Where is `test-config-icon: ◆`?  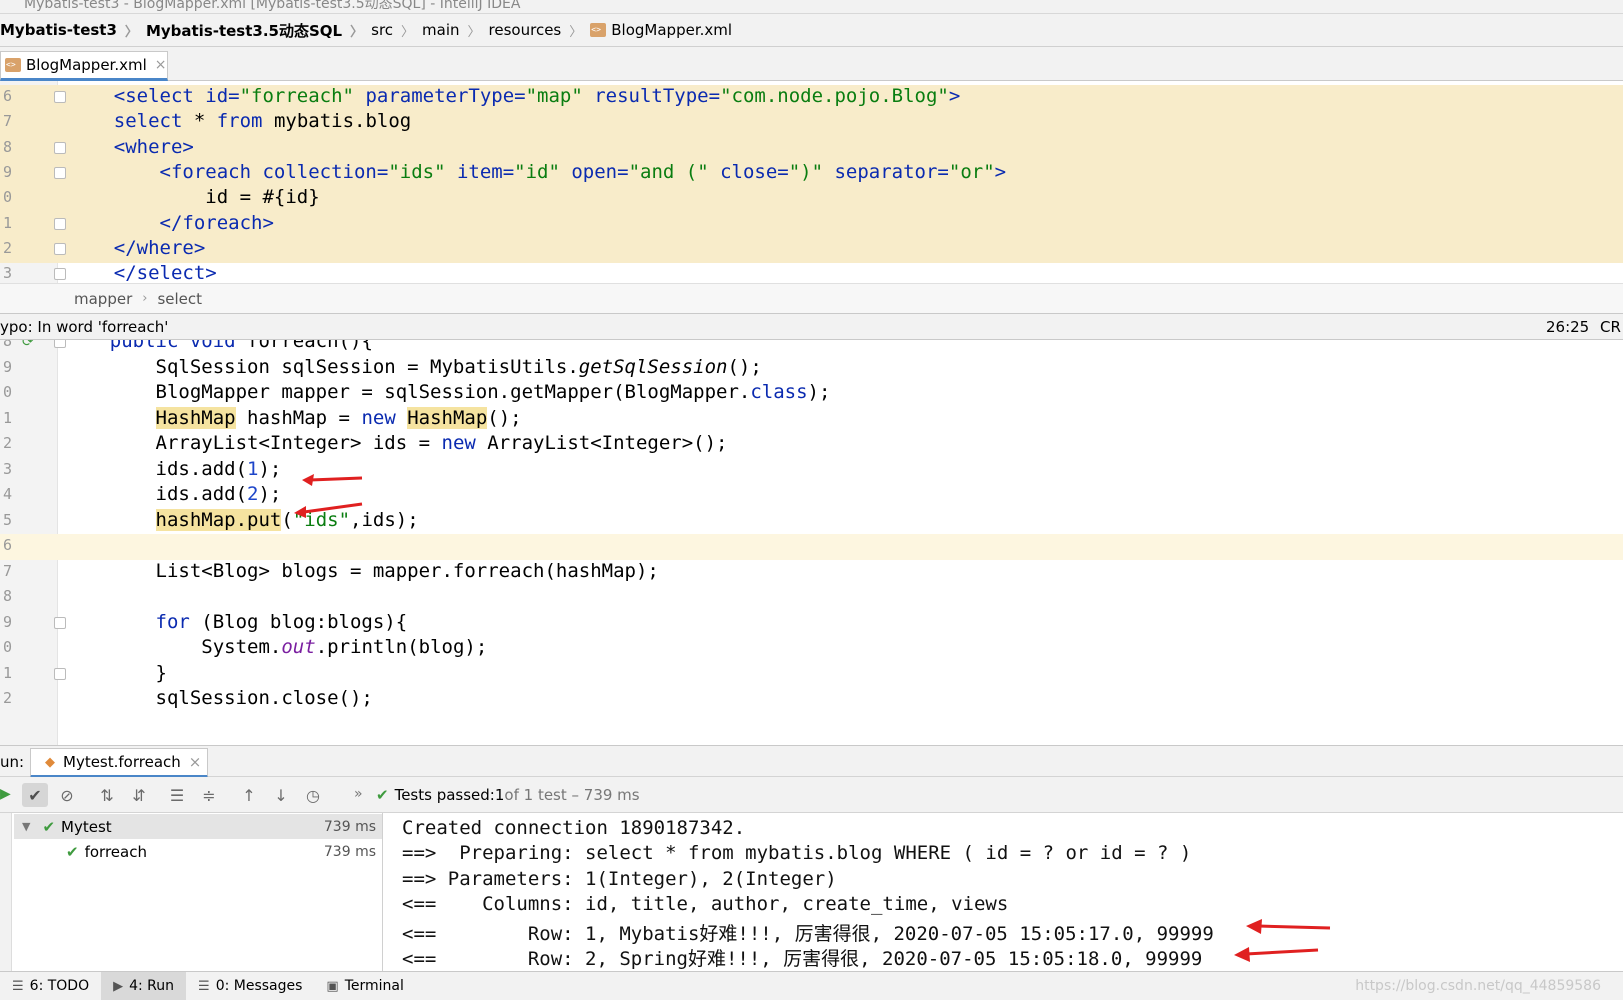 test-config-icon: ◆ is located at coordinates (50, 762).